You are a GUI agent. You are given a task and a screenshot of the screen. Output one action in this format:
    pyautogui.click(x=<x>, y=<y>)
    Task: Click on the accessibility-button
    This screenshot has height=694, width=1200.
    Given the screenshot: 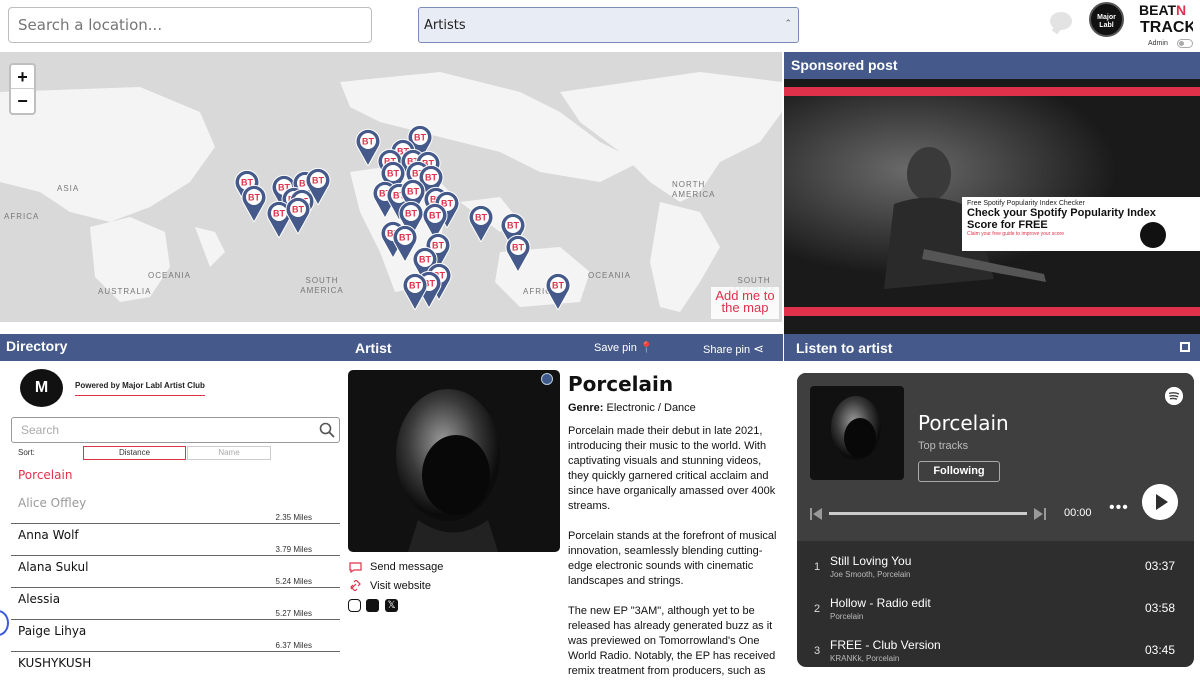 What is the action you would take?
    pyautogui.click(x=4, y=623)
    